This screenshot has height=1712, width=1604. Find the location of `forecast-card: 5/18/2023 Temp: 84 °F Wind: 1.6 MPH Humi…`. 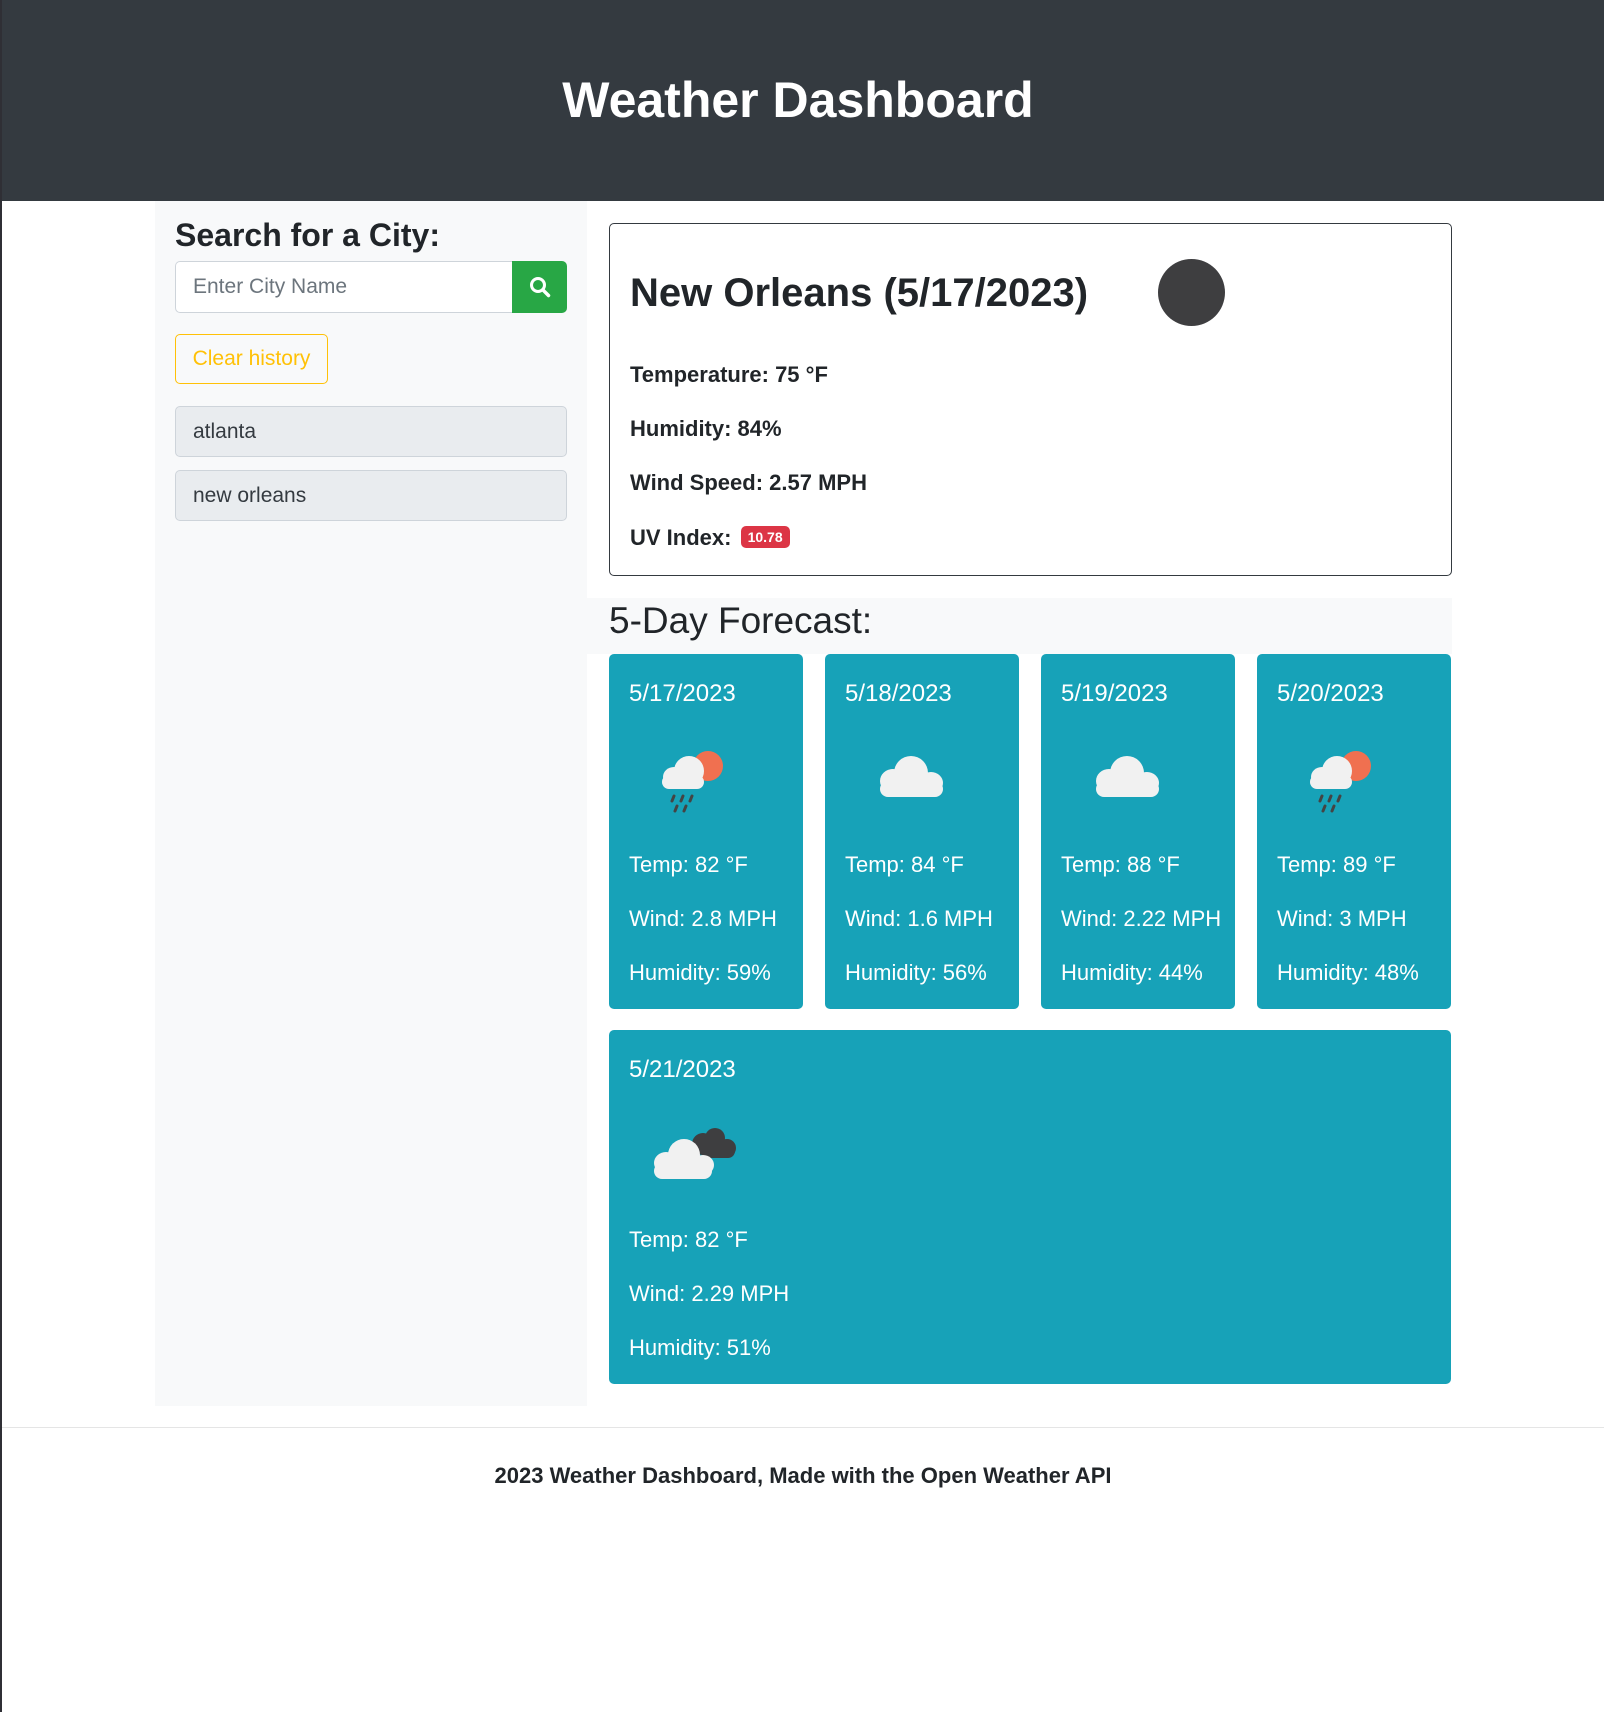

forecast-card: 5/18/2023 Temp: 84 °F Wind: 1.6 MPH Humi… is located at coordinates (922, 831).